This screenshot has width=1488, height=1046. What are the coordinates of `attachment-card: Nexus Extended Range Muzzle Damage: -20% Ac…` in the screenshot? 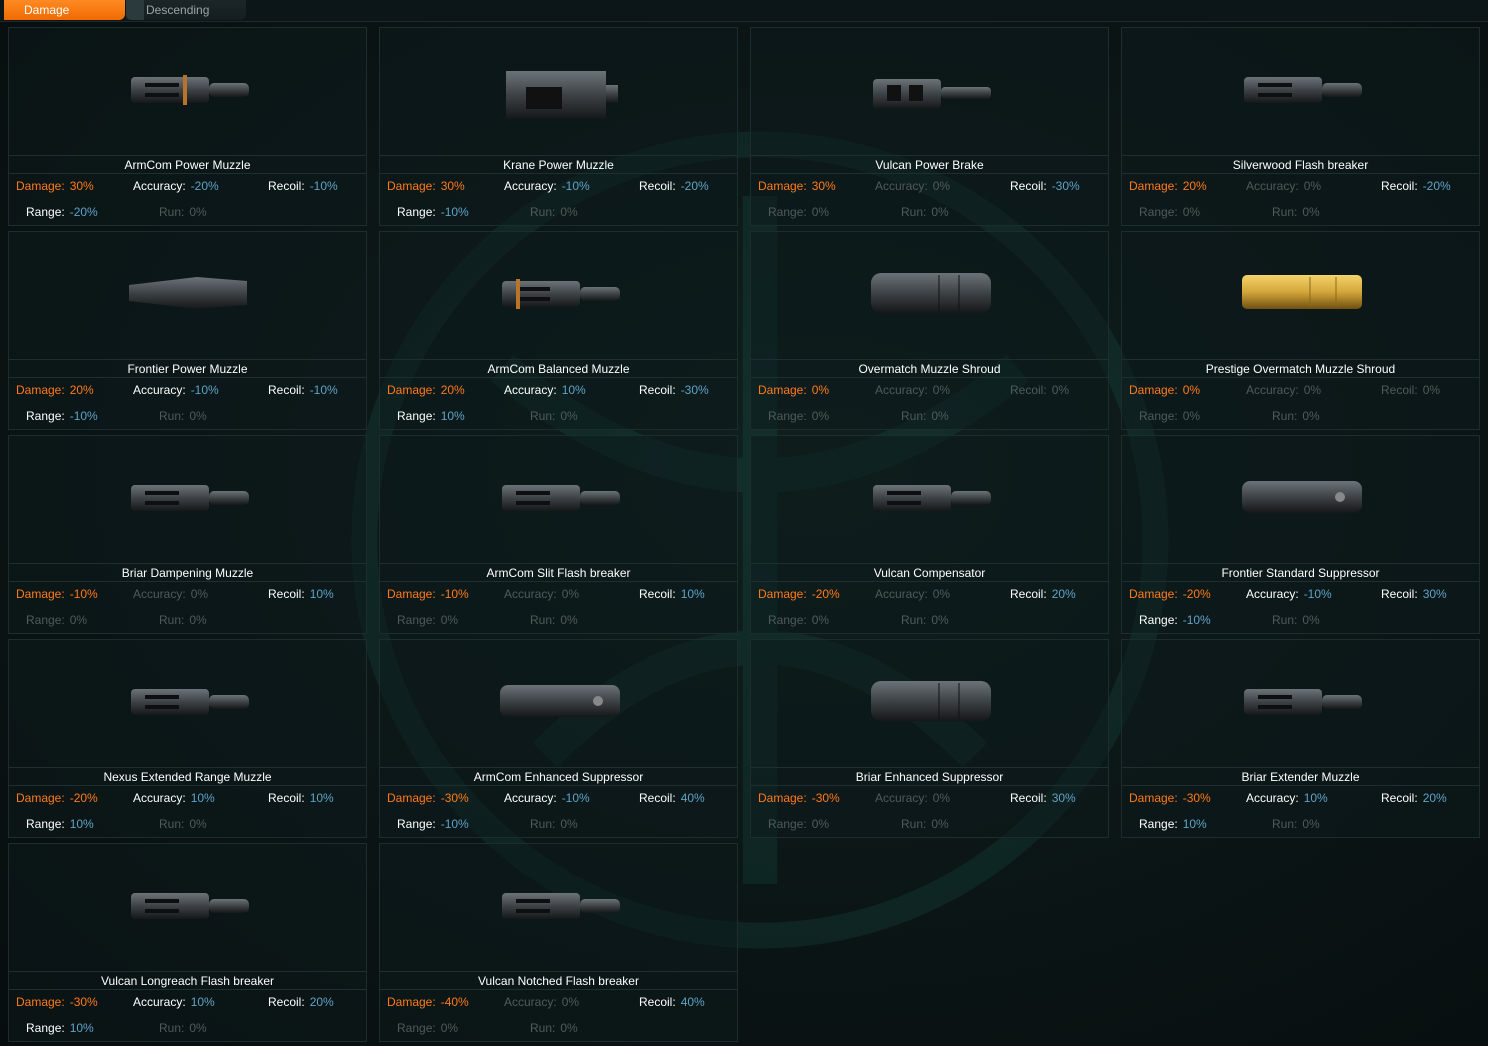 It's located at (187, 738).